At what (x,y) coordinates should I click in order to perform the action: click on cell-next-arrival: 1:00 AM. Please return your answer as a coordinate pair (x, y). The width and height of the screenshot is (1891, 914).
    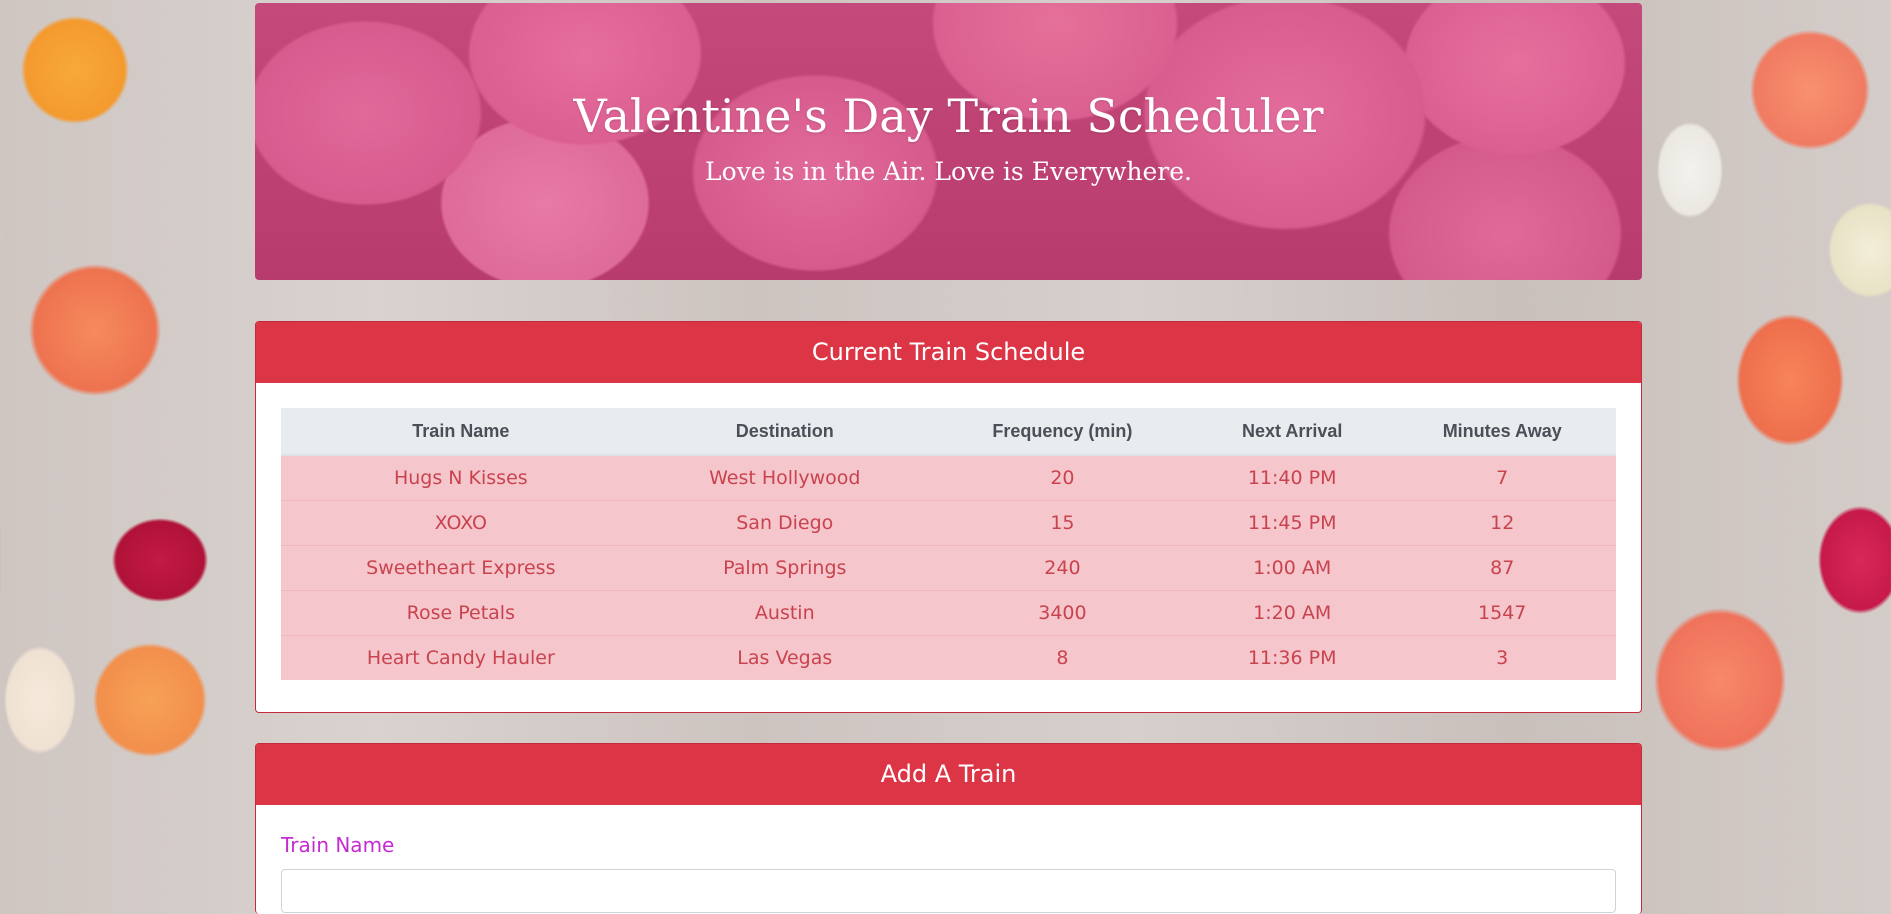
    Looking at the image, I should click on (1292, 568).